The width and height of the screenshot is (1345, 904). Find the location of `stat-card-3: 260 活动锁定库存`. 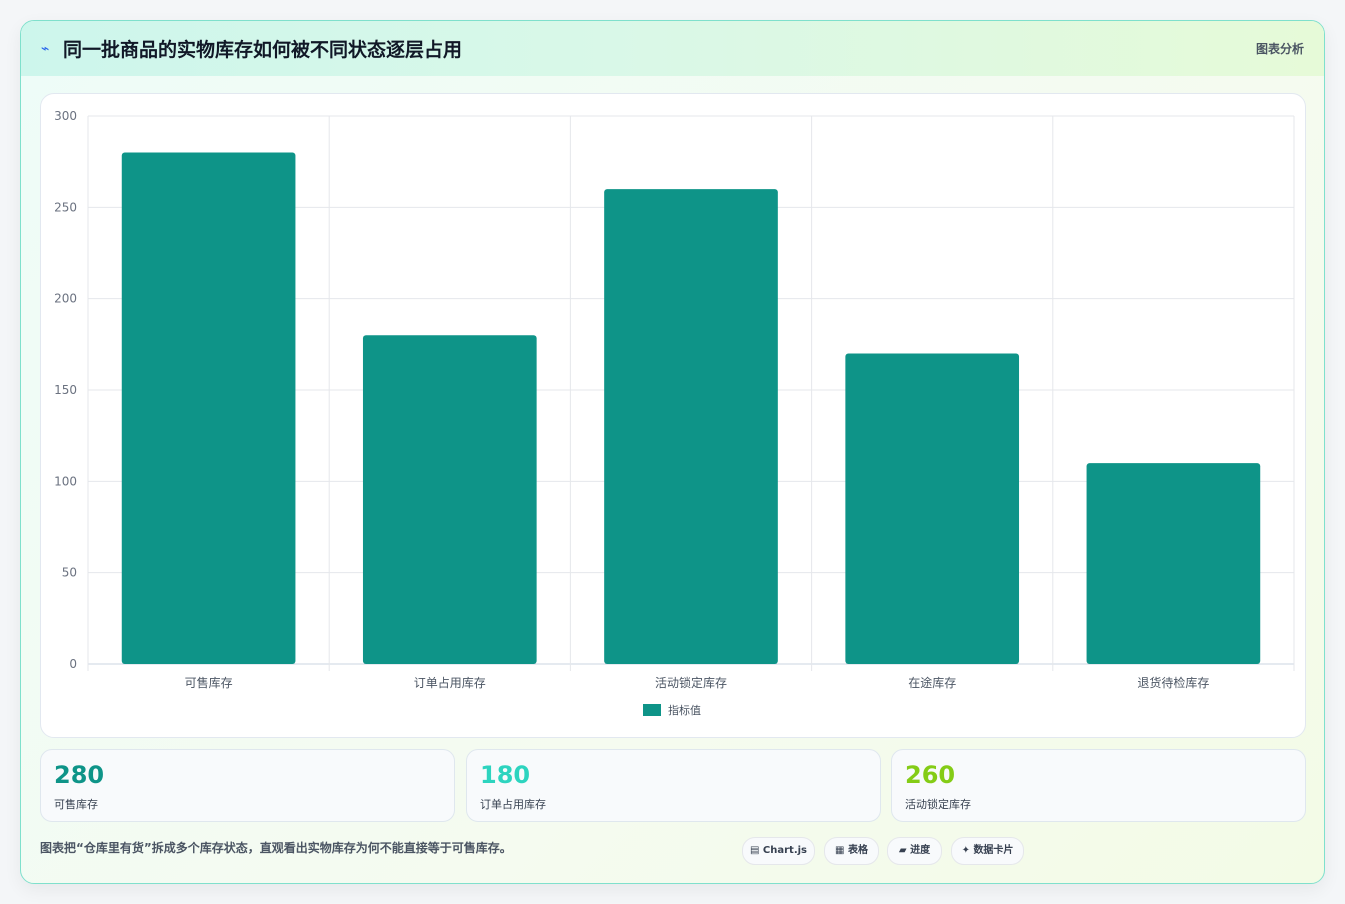

stat-card-3: 260 活动锁定库存 is located at coordinates (1098, 785).